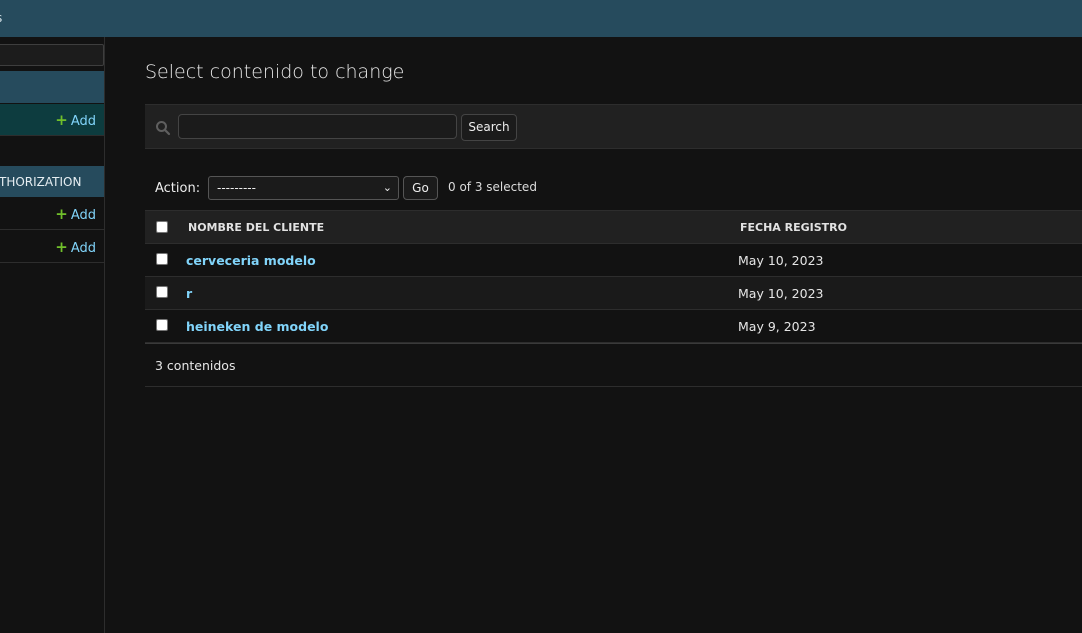 The height and width of the screenshot is (633, 1082). Describe the element at coordinates (613, 365) in the screenshot. I see `paginator: 3 contenidos` at that location.